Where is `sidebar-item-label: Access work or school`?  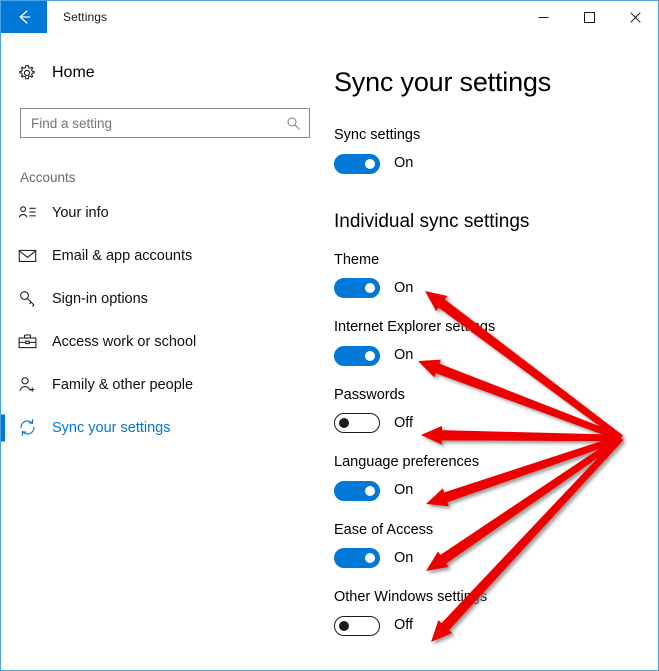
sidebar-item-label: Access work or school is located at coordinates (124, 341).